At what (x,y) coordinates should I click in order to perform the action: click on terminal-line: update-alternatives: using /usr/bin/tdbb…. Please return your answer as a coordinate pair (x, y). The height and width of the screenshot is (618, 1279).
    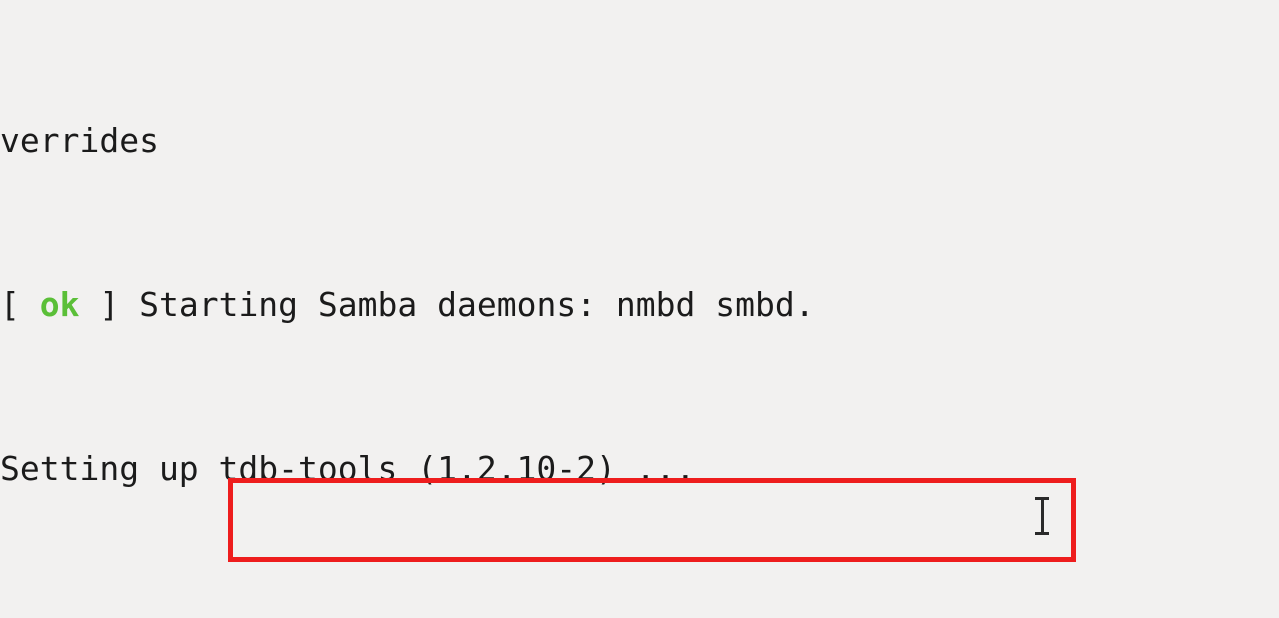
    Looking at the image, I should click on (639, 615).